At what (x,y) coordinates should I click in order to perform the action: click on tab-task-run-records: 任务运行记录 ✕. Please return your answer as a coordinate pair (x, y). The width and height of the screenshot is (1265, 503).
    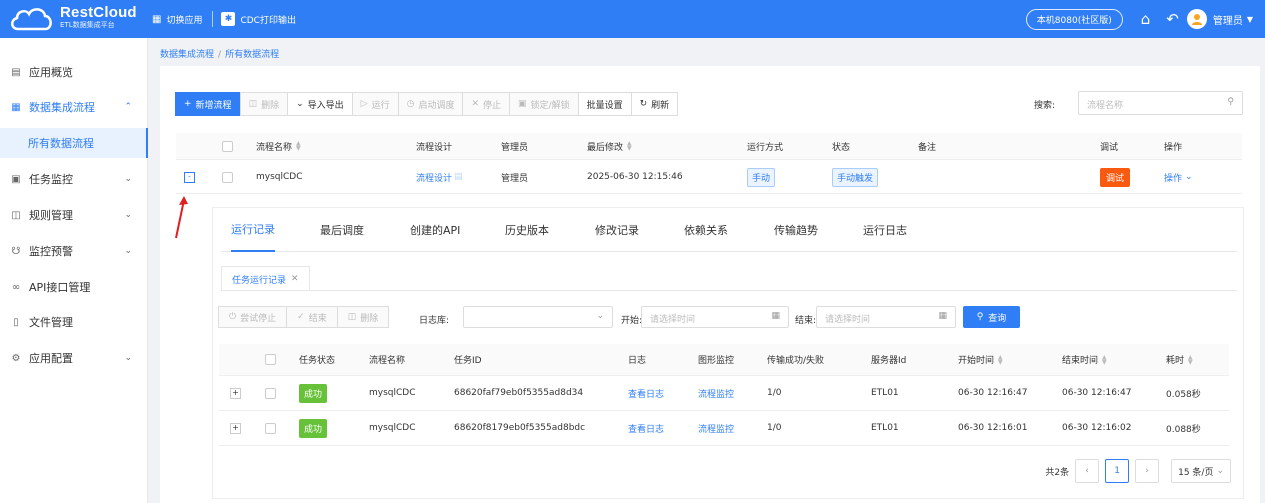
    Looking at the image, I should click on (265, 278).